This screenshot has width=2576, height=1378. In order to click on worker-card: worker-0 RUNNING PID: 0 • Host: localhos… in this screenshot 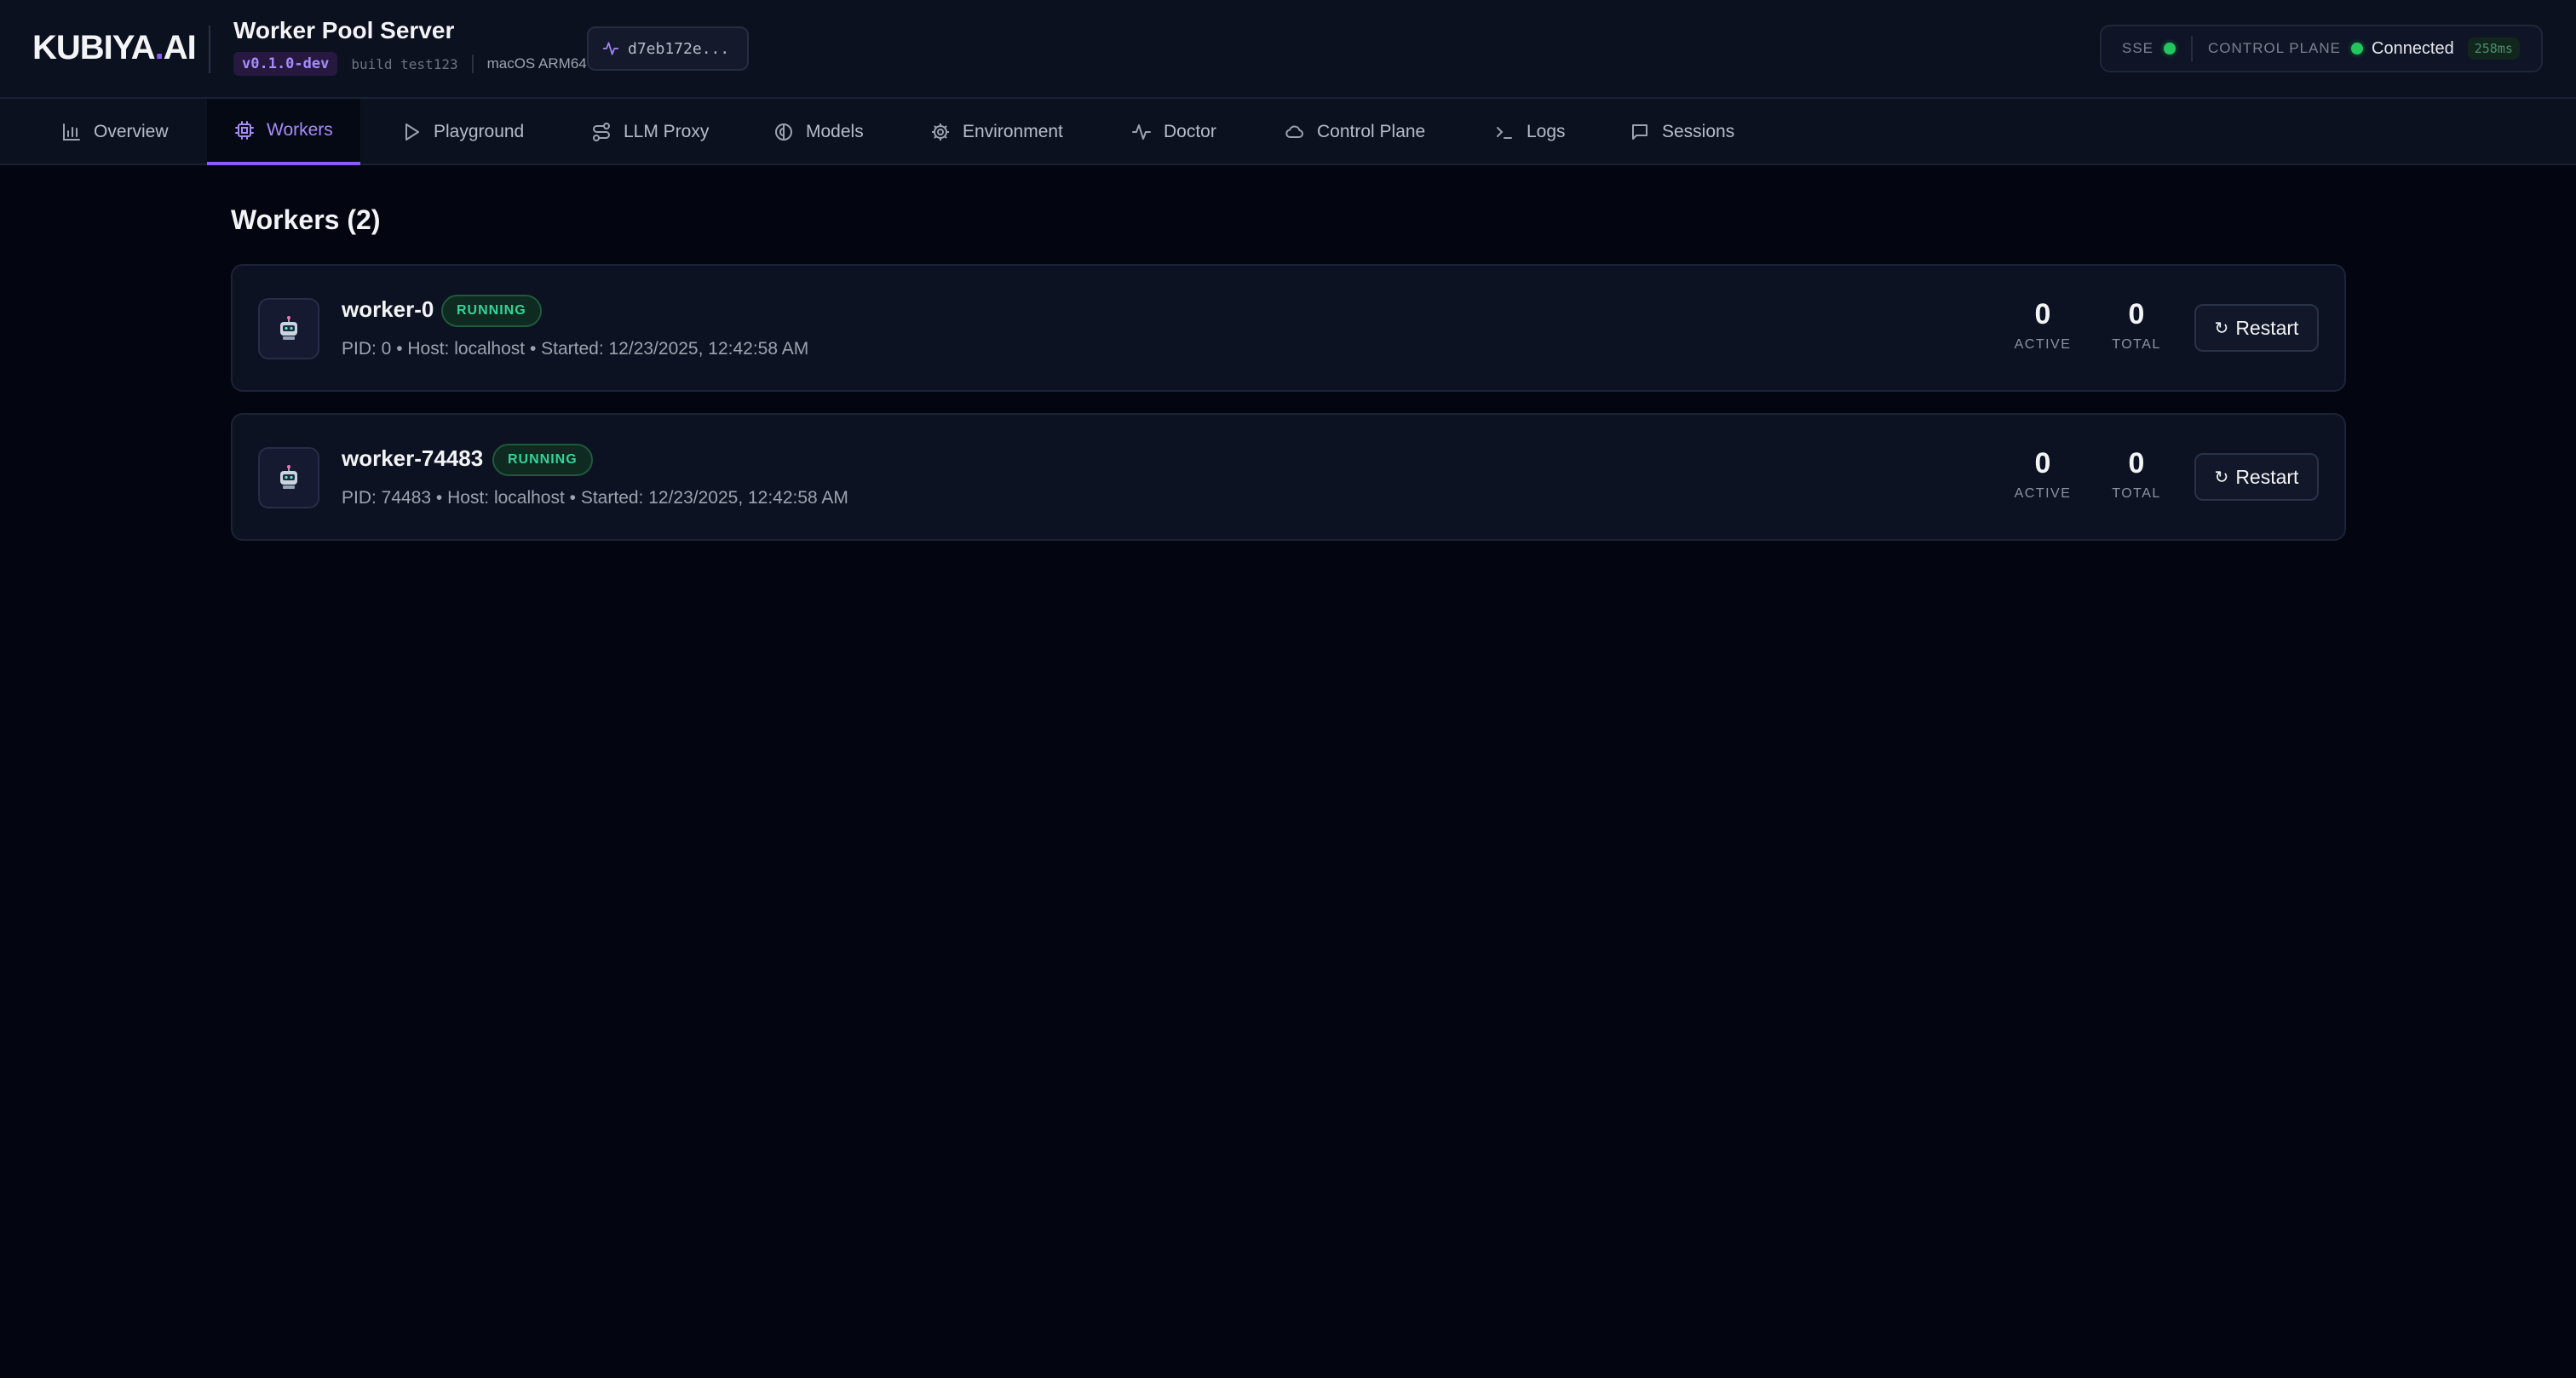, I will do `click(1288, 328)`.